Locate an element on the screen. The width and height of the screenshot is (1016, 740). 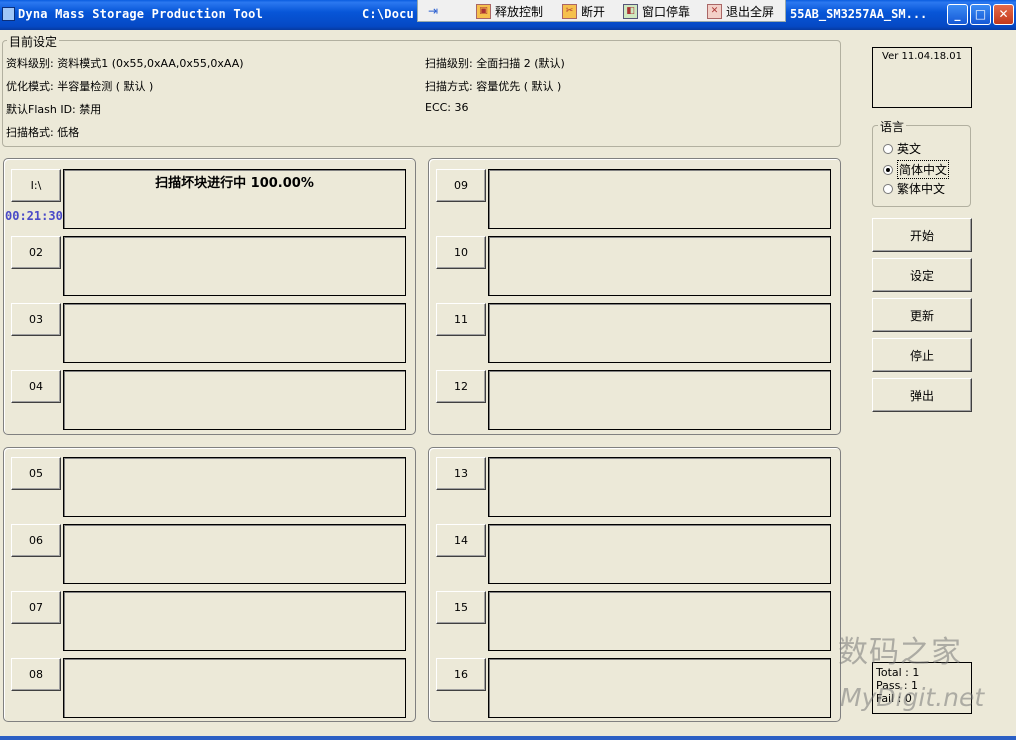
eject-button: 弹出 is located at coordinates (922, 395).